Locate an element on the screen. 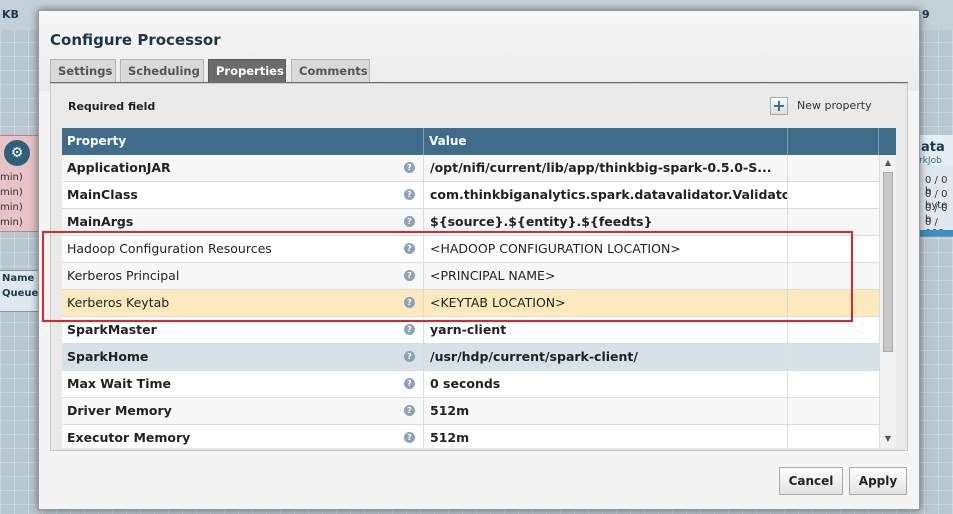  required-field-label: Required field is located at coordinates (112, 106).